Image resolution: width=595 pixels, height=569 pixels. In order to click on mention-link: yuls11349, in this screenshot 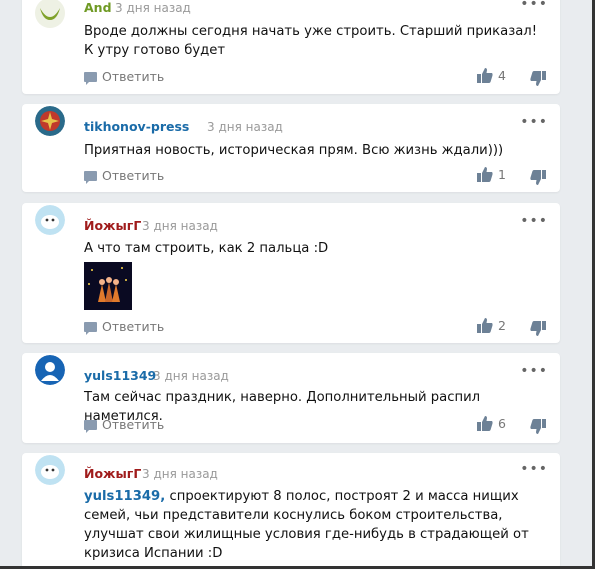, I will do `click(124, 496)`.